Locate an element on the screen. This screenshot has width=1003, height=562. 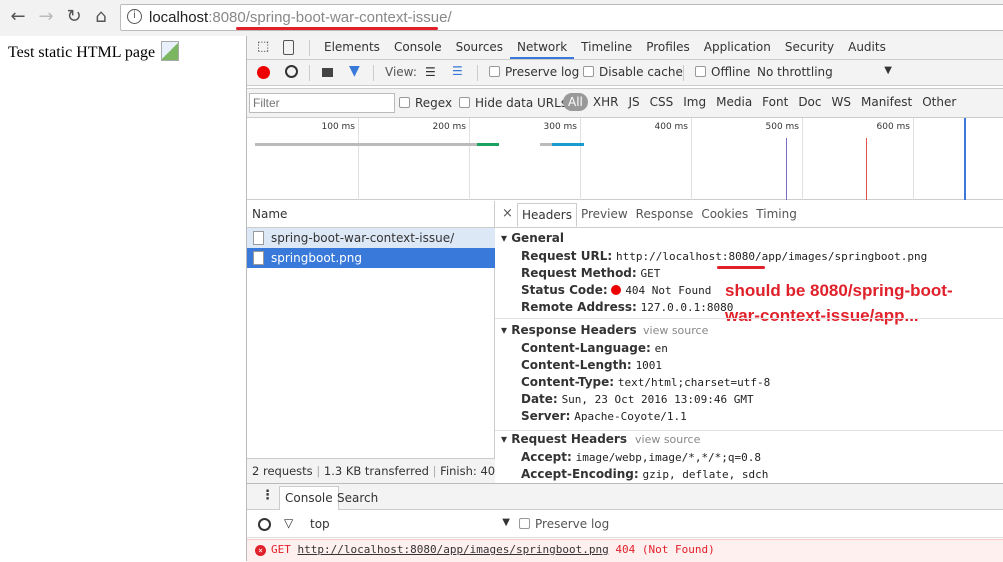
filter-type-xhr: XHR is located at coordinates (606, 102).